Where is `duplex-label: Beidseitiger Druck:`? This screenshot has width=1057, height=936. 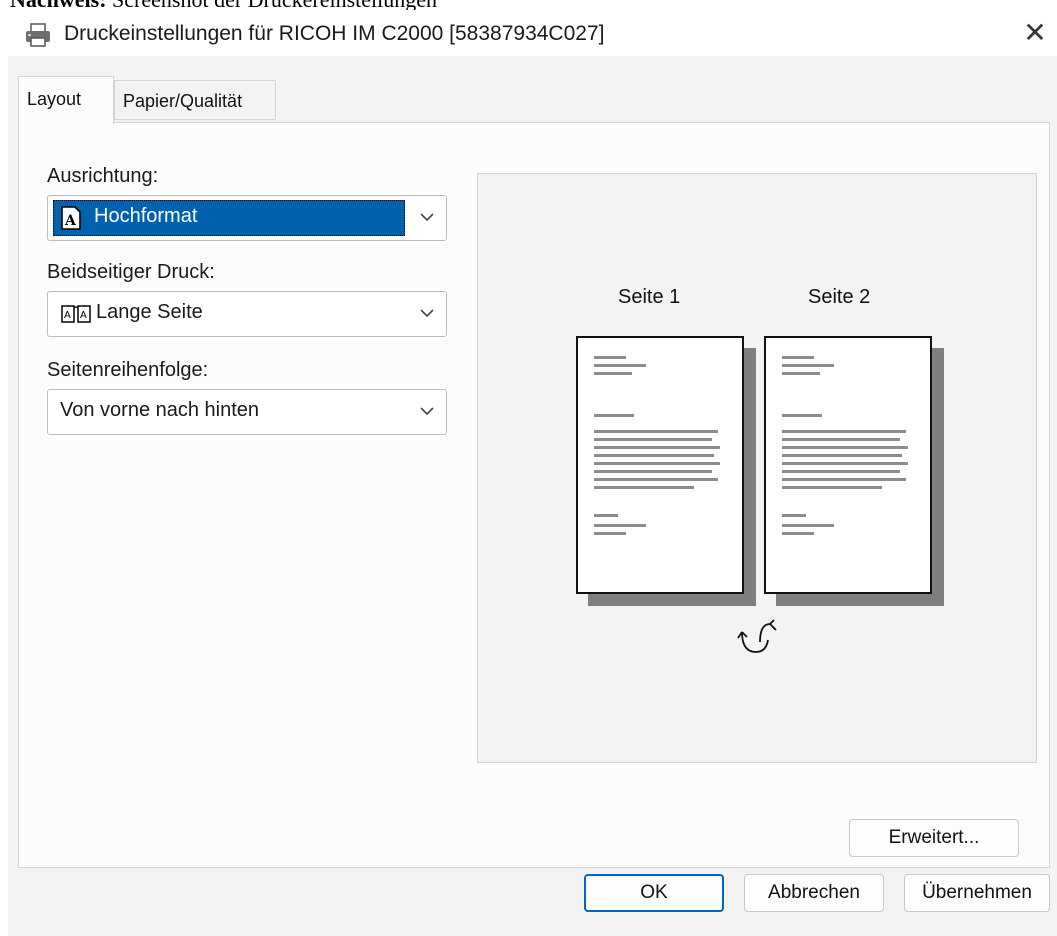
duplex-label: Beidseitiger Druck: is located at coordinates (131, 272).